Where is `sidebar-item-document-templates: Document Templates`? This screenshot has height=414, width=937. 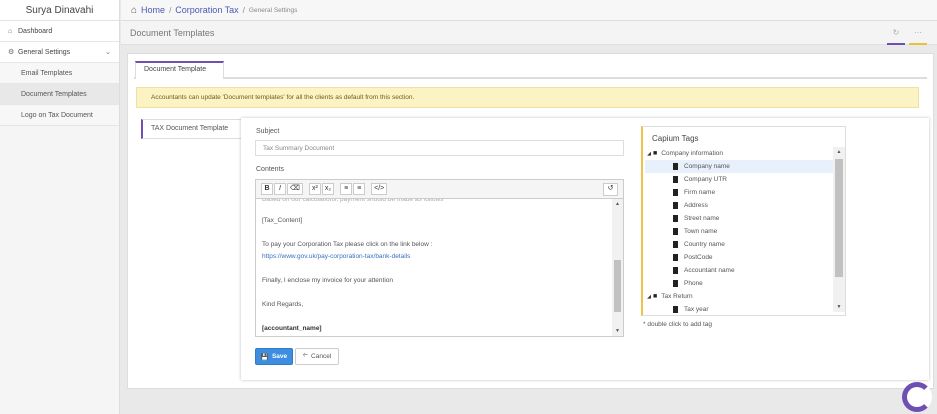
sidebar-item-document-templates: Document Templates is located at coordinates (59, 94).